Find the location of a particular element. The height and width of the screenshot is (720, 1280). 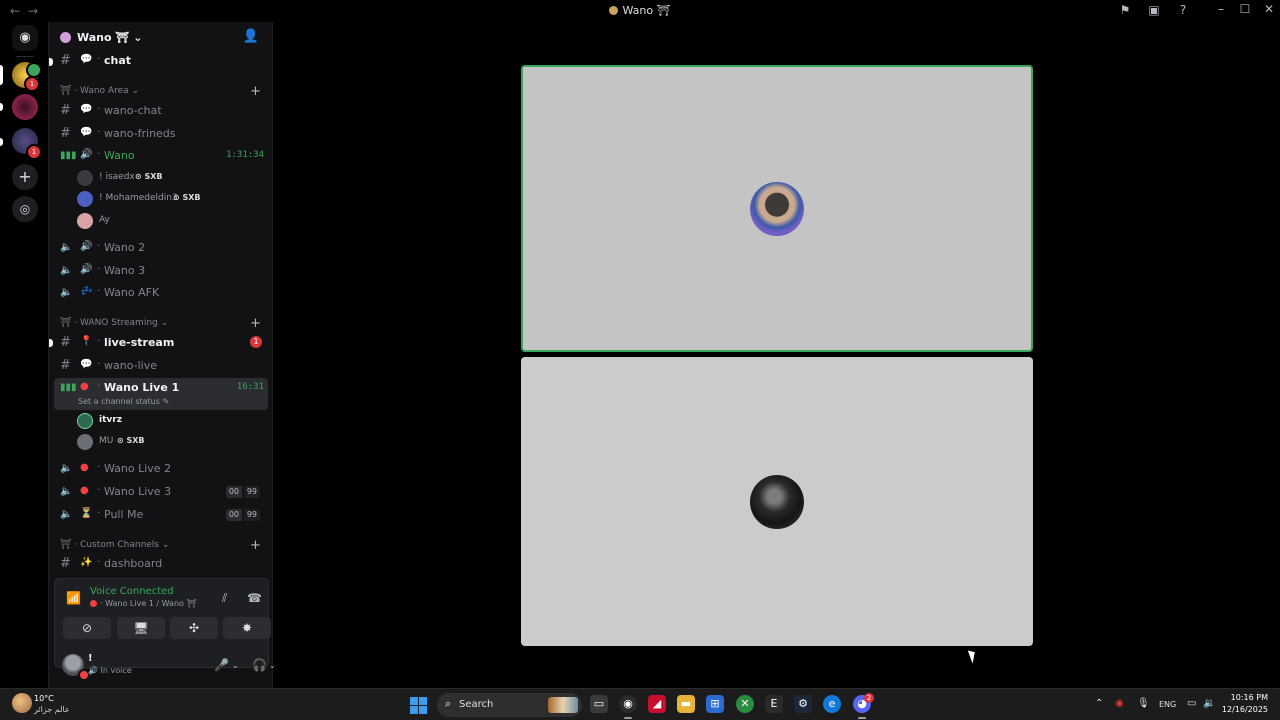

chevron-down-icon: ⌄ is located at coordinates (235, 665).